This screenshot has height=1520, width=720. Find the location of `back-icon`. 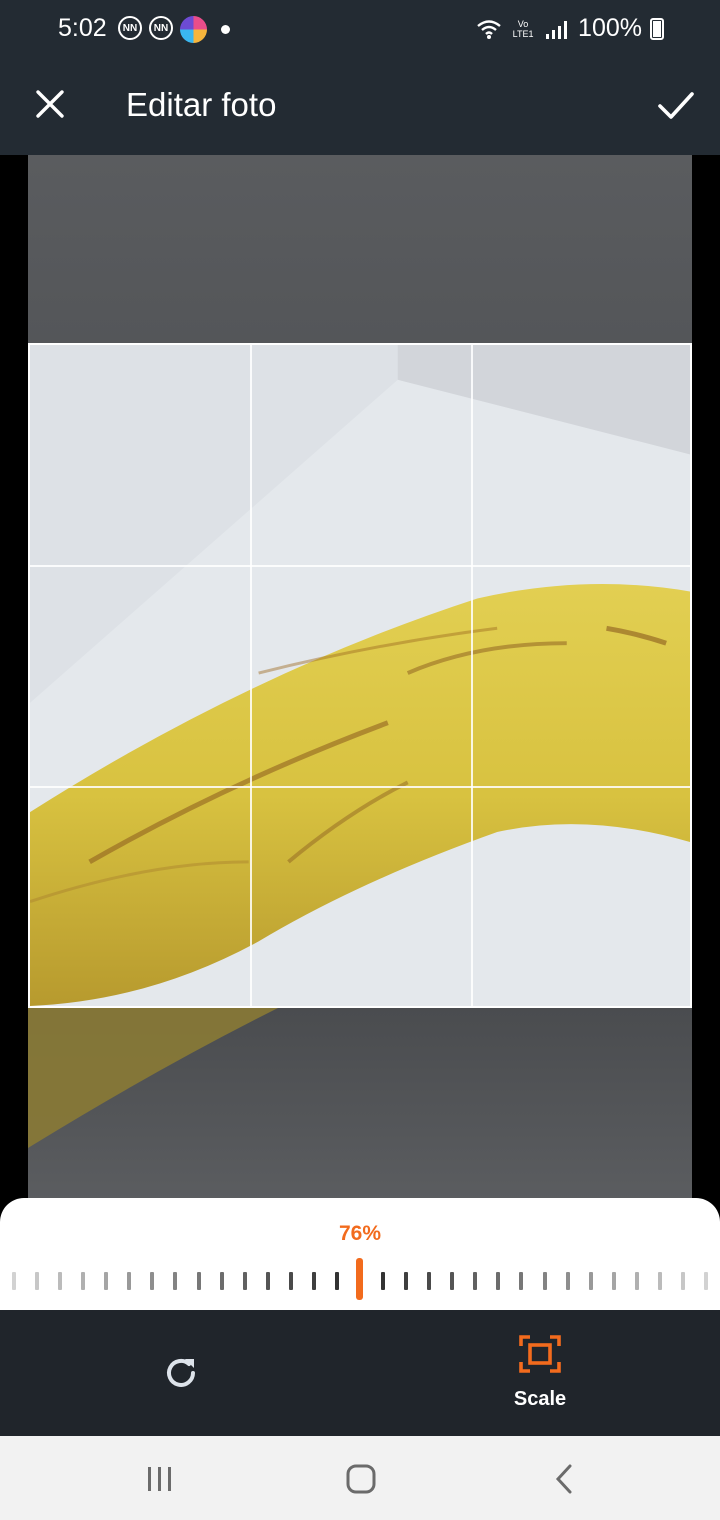

back-icon is located at coordinates (564, 1479).